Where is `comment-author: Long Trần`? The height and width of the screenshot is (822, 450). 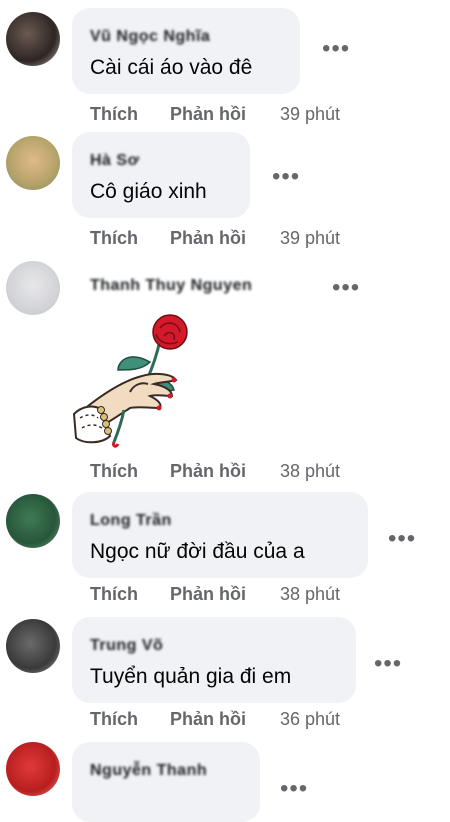
comment-author: Long Trần is located at coordinates (131, 521).